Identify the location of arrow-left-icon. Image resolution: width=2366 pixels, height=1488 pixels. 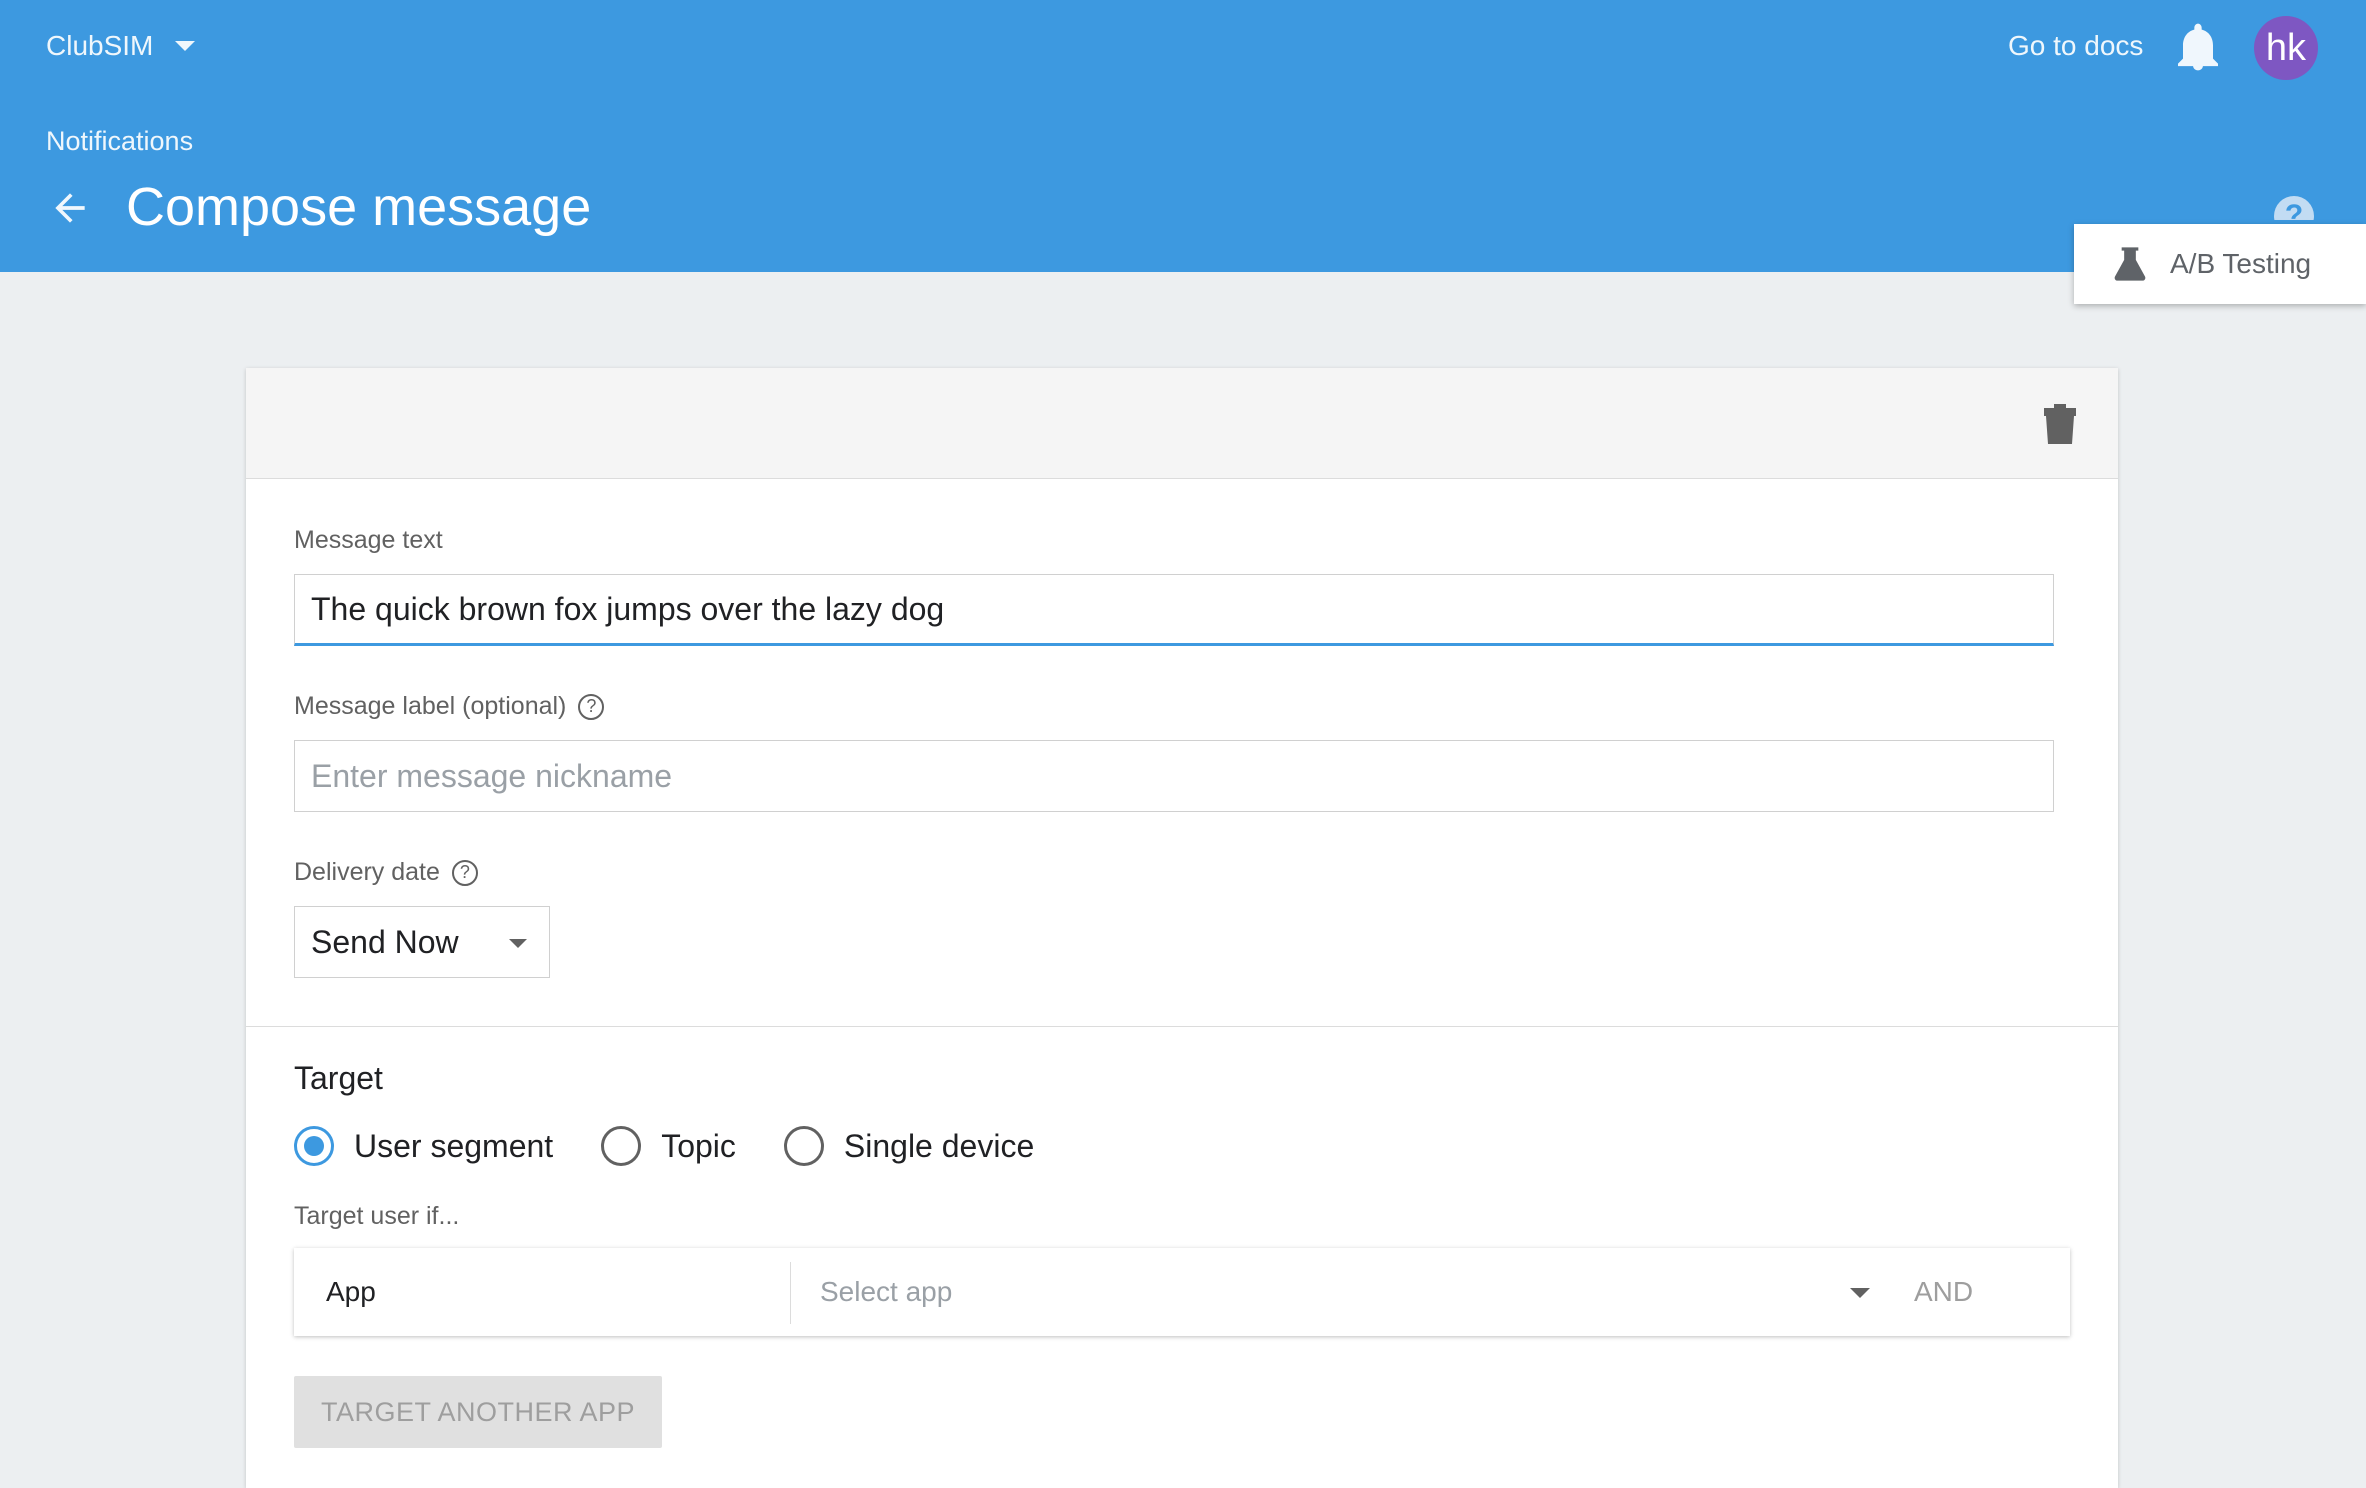
(70, 208).